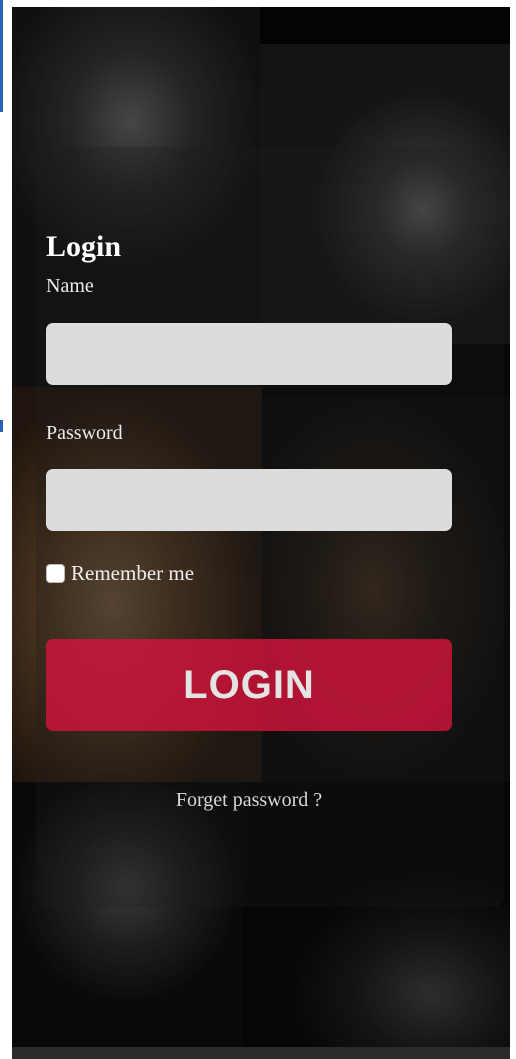 Image resolution: width=516 pixels, height=1059 pixels. I want to click on name-label: Name, so click(70, 286).